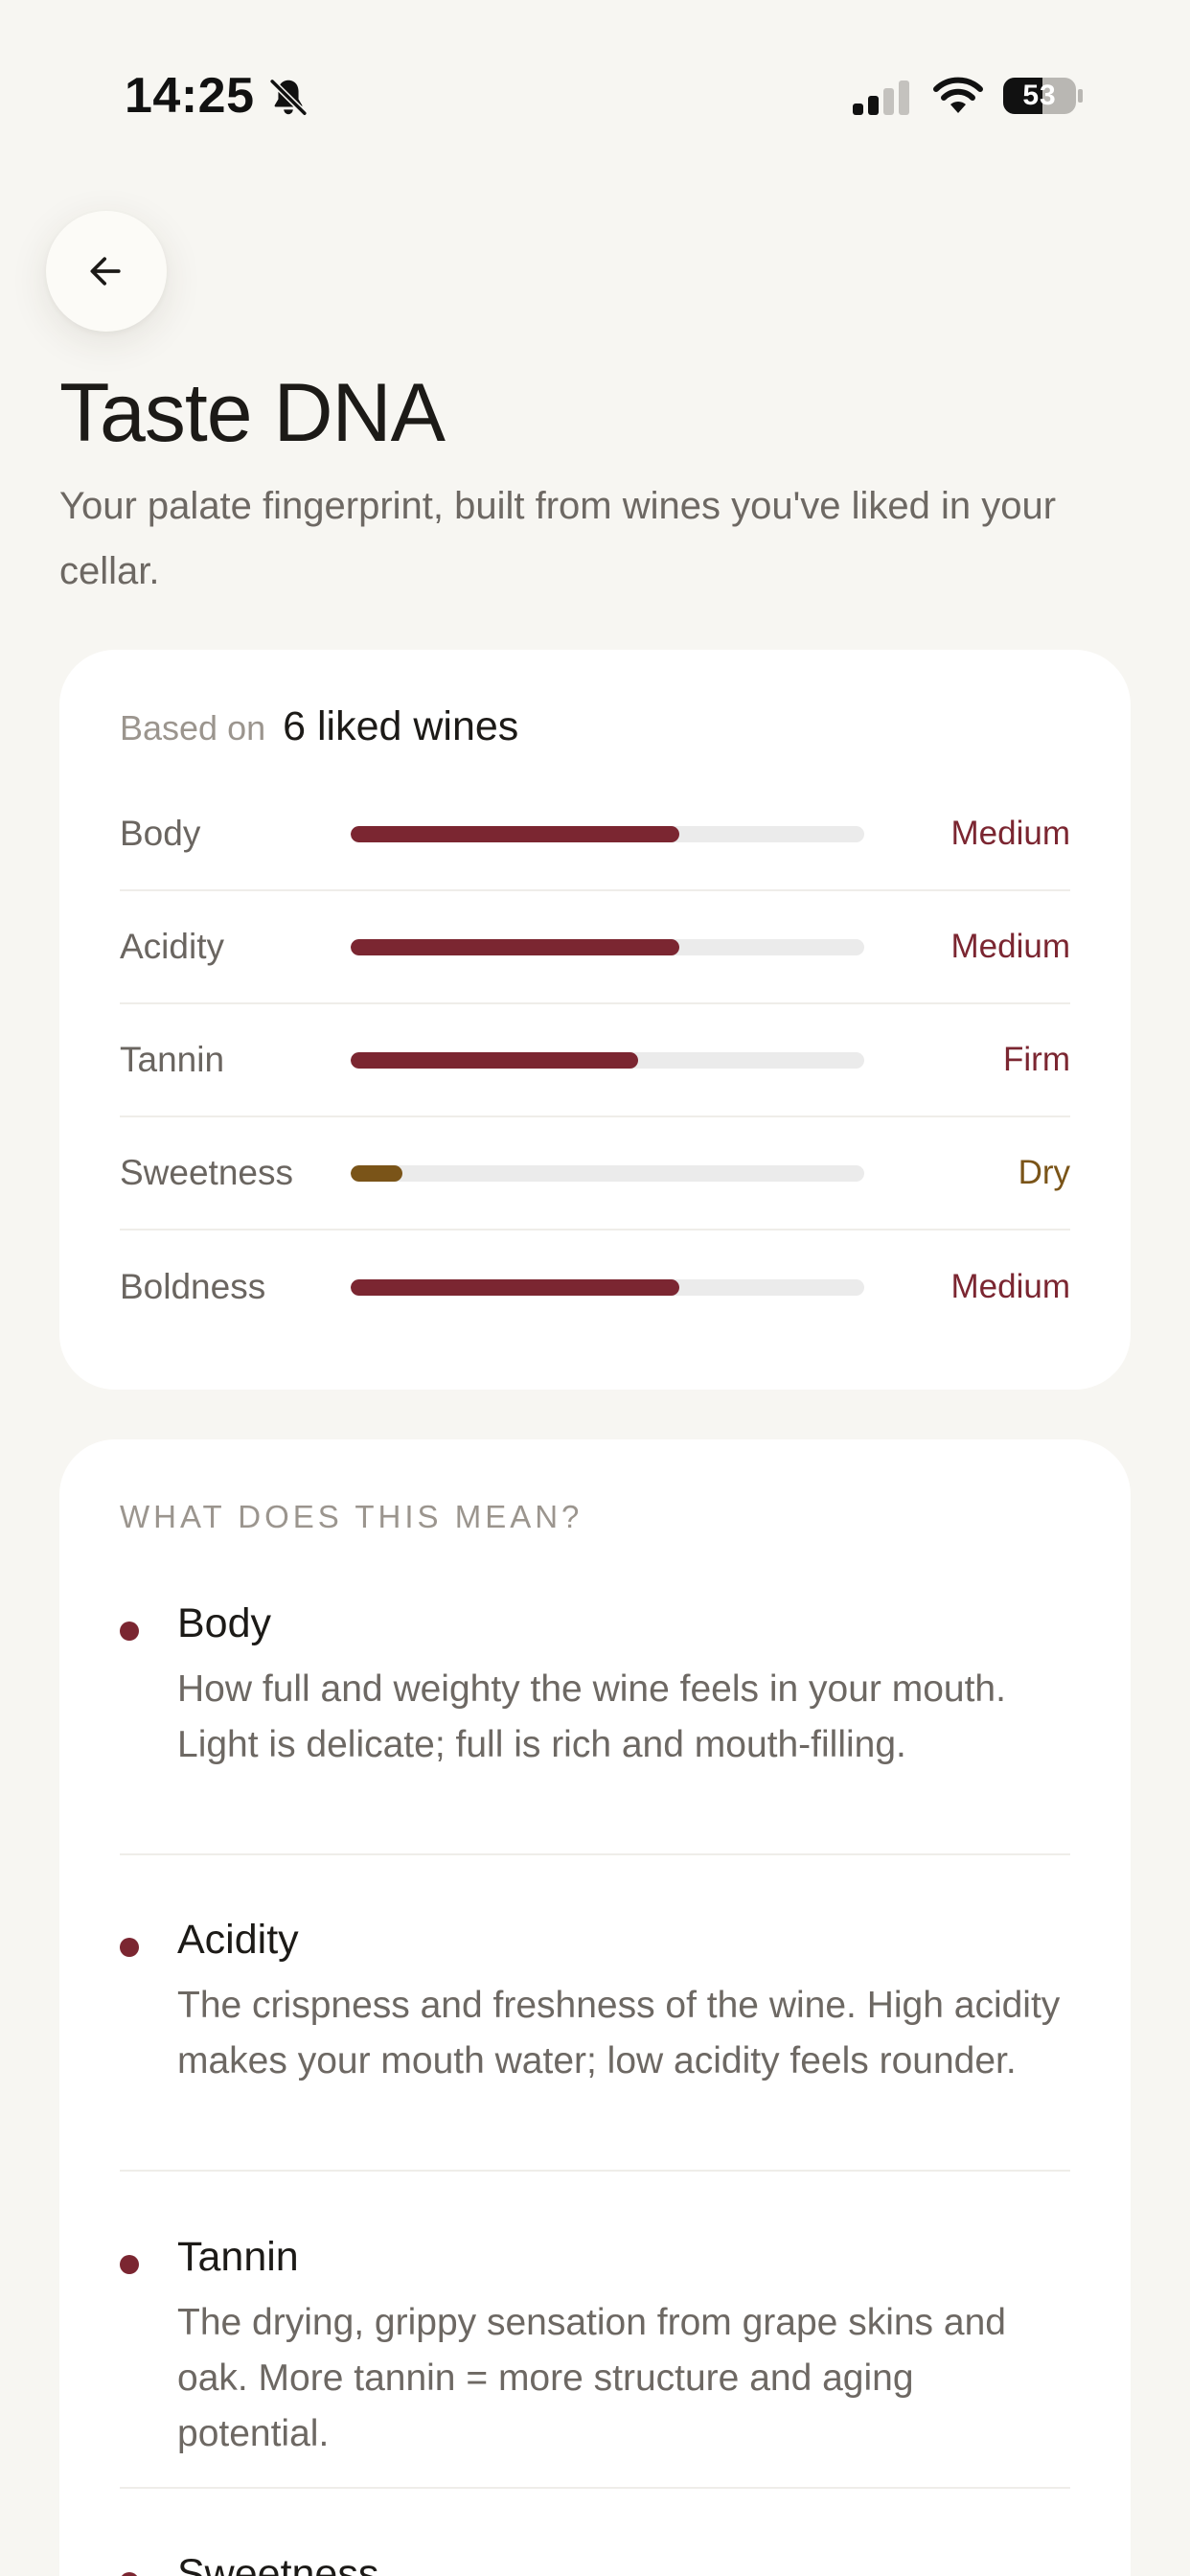  I want to click on status-bar: 14:25 53, so click(595, 96).